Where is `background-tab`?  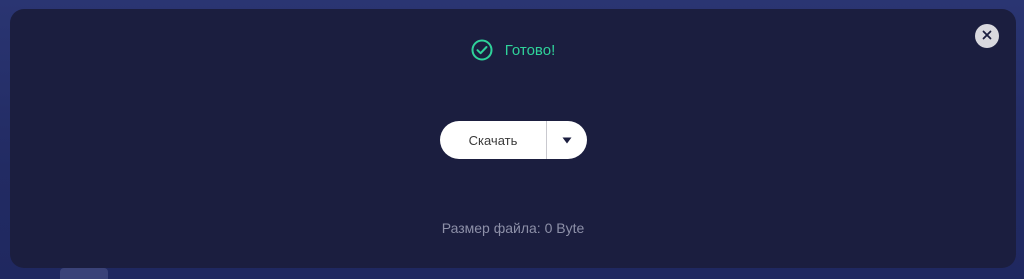
background-tab is located at coordinates (84, 273).